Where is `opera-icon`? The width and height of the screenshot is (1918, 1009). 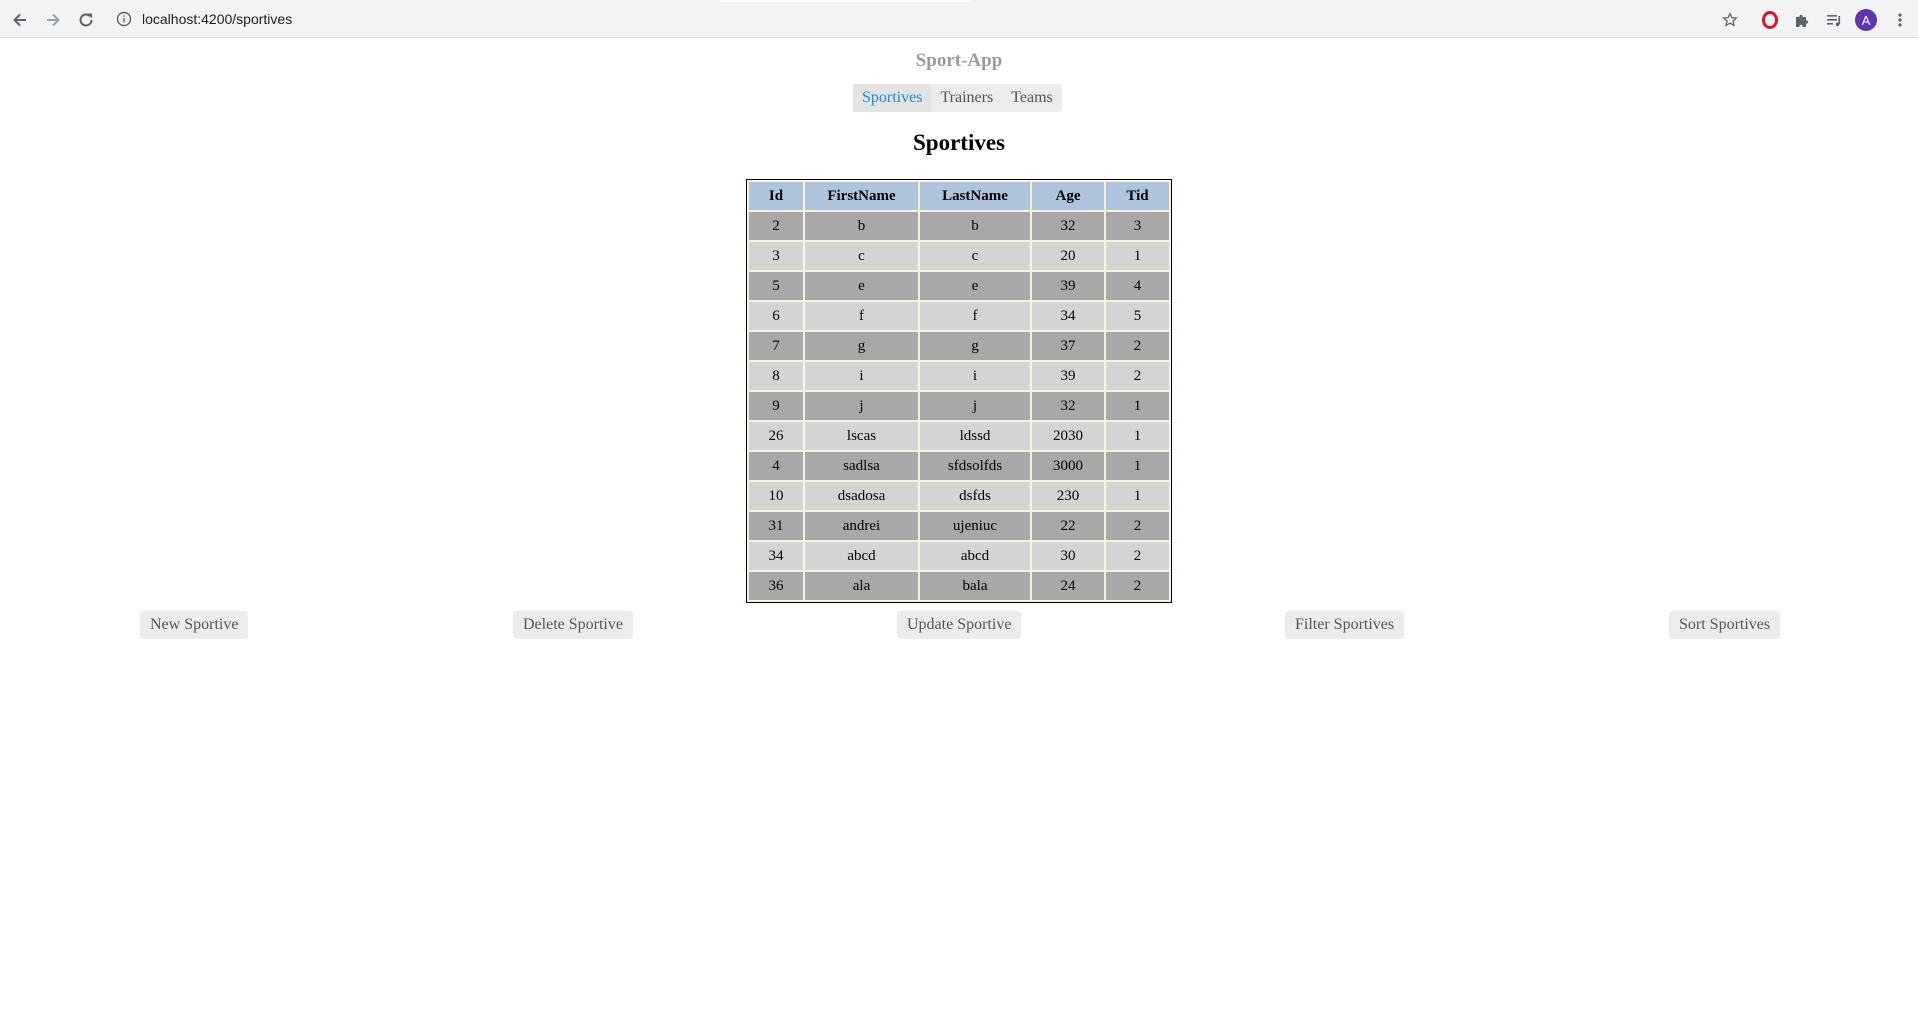 opera-icon is located at coordinates (1770, 20).